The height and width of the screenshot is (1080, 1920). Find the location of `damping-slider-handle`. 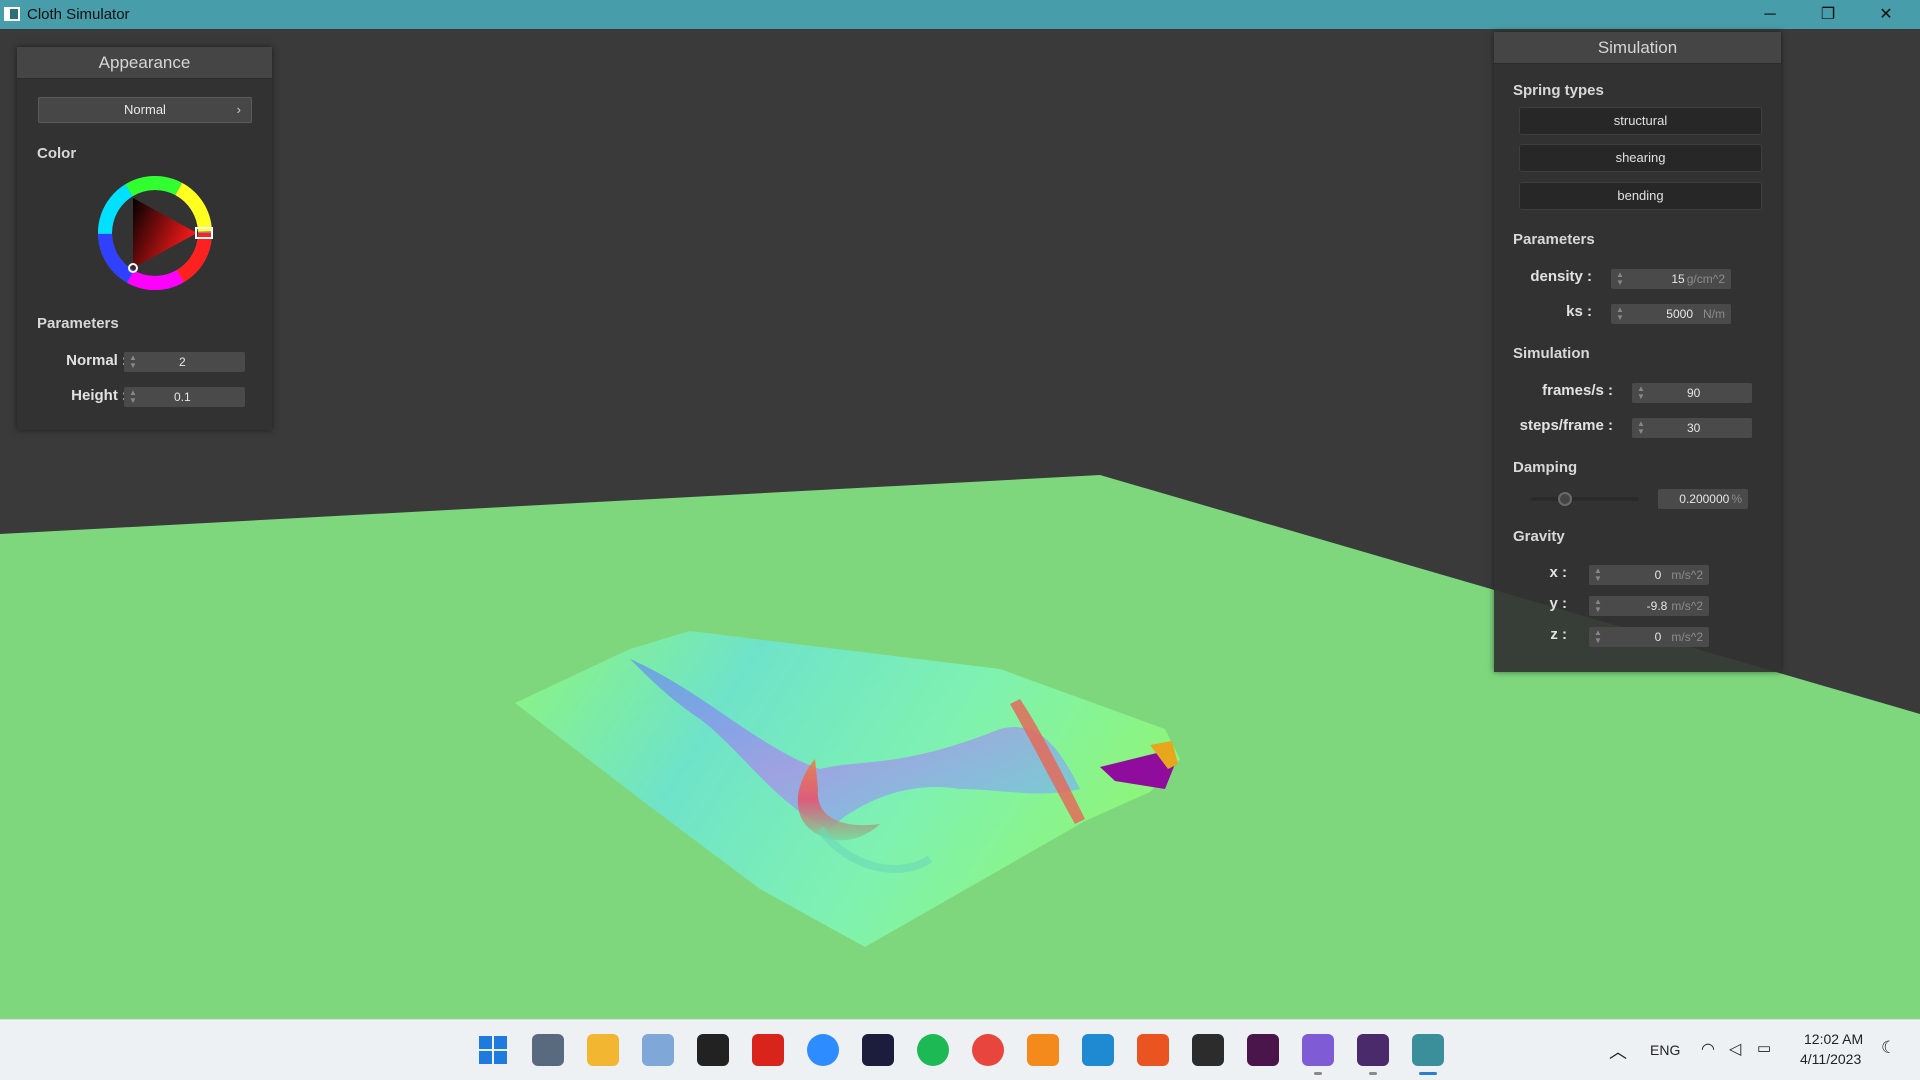

damping-slider-handle is located at coordinates (1564, 499).